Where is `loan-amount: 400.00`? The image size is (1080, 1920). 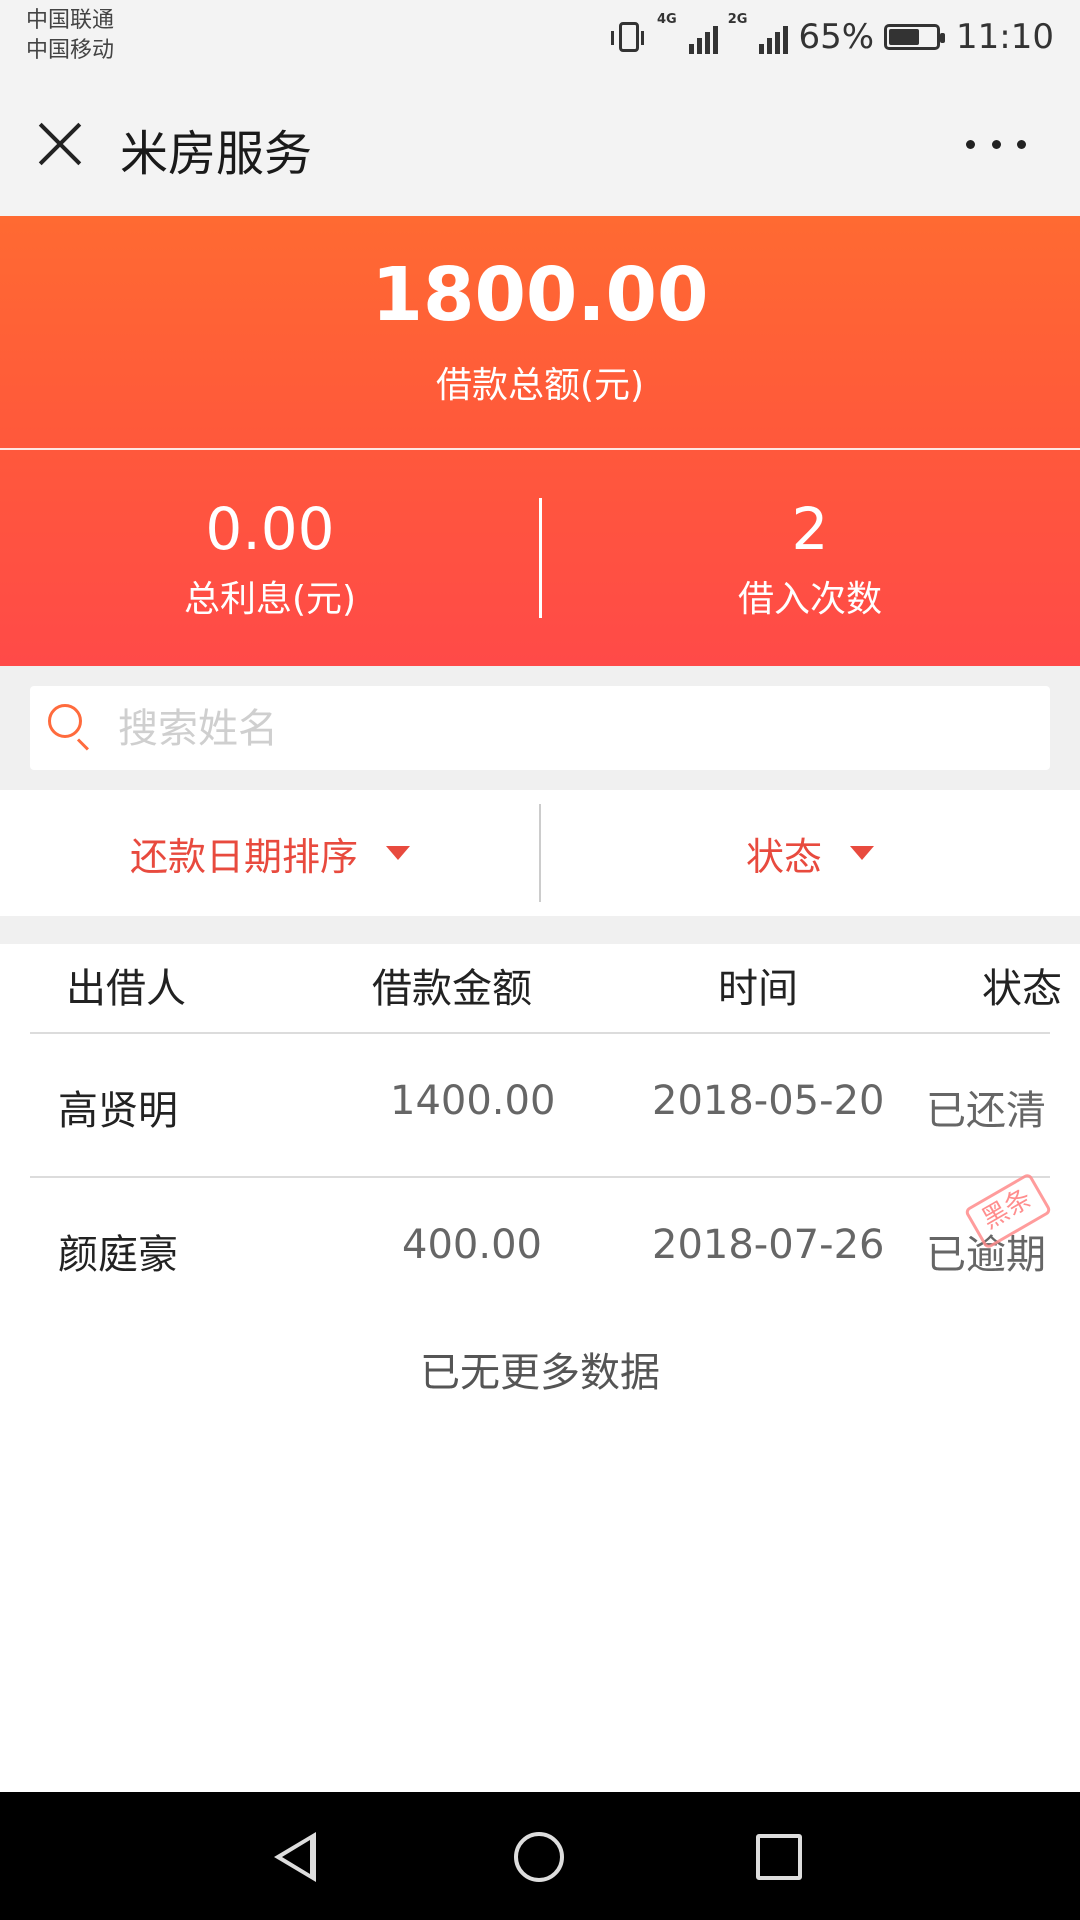 loan-amount: 400.00 is located at coordinates (472, 1245).